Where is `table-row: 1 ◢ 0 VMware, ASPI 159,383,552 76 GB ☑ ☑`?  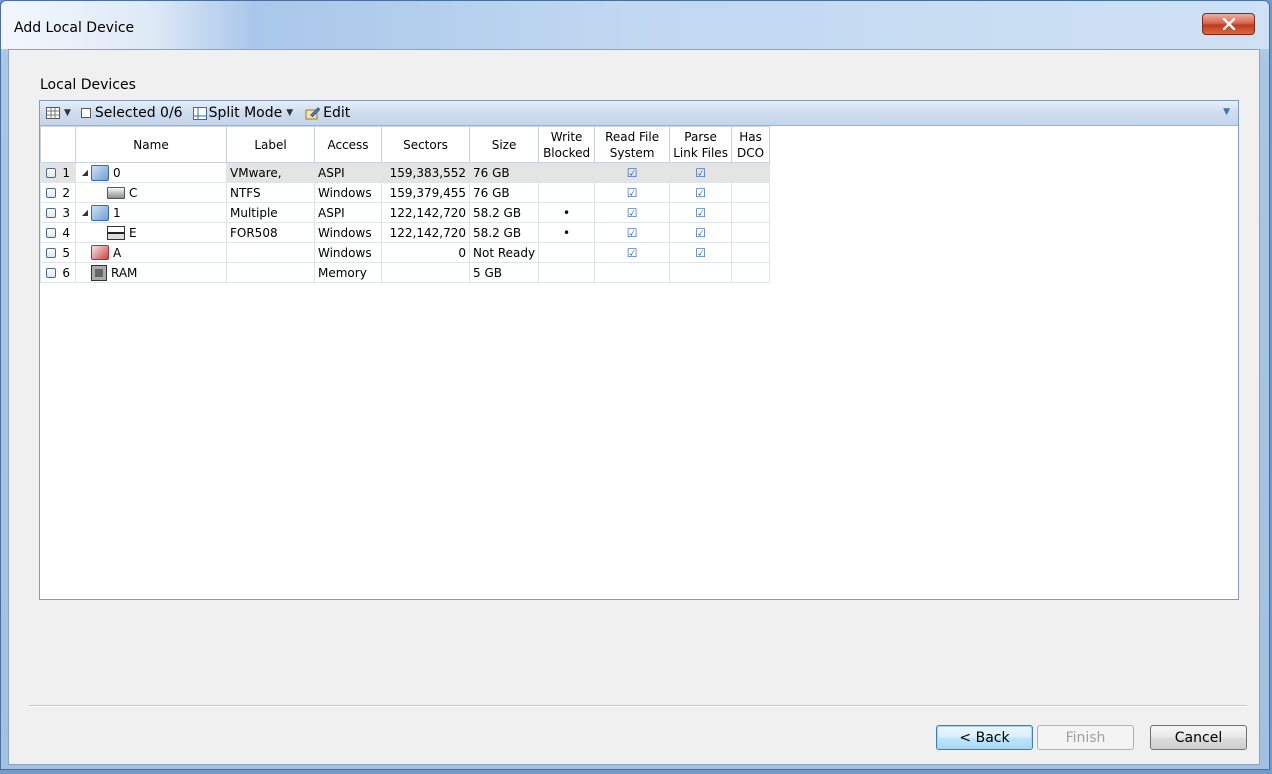
table-row: 1 ◢ 0 VMware, ASPI 159,383,552 76 GB ☑ ☑ is located at coordinates (405, 172).